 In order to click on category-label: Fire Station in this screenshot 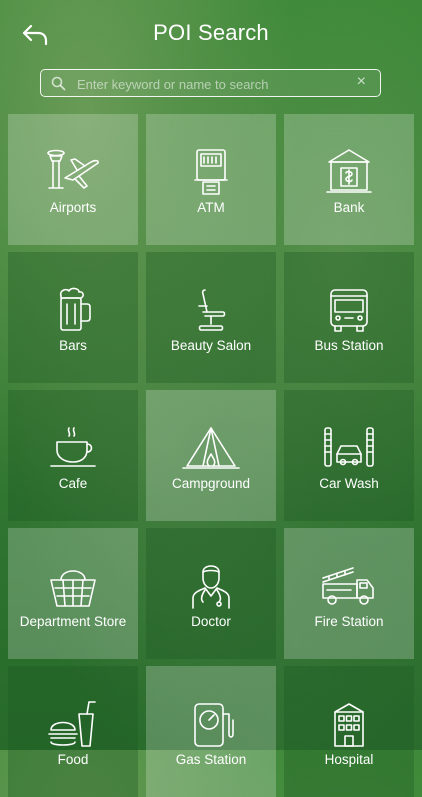, I will do `click(349, 621)`.